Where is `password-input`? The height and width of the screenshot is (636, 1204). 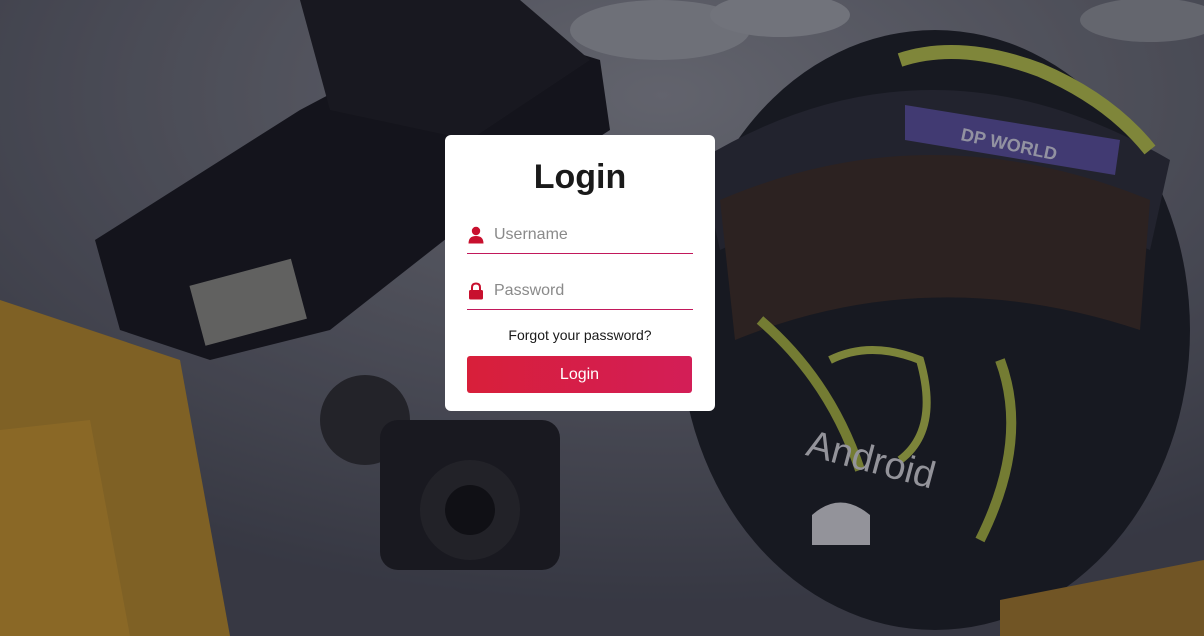 password-input is located at coordinates (589, 291).